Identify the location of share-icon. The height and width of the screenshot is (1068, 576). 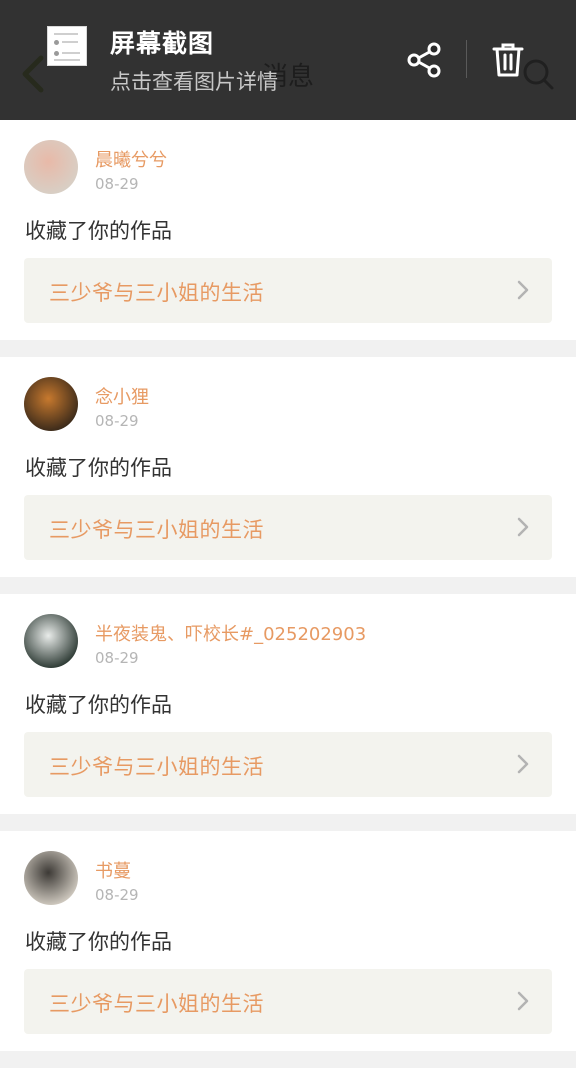
(424, 60).